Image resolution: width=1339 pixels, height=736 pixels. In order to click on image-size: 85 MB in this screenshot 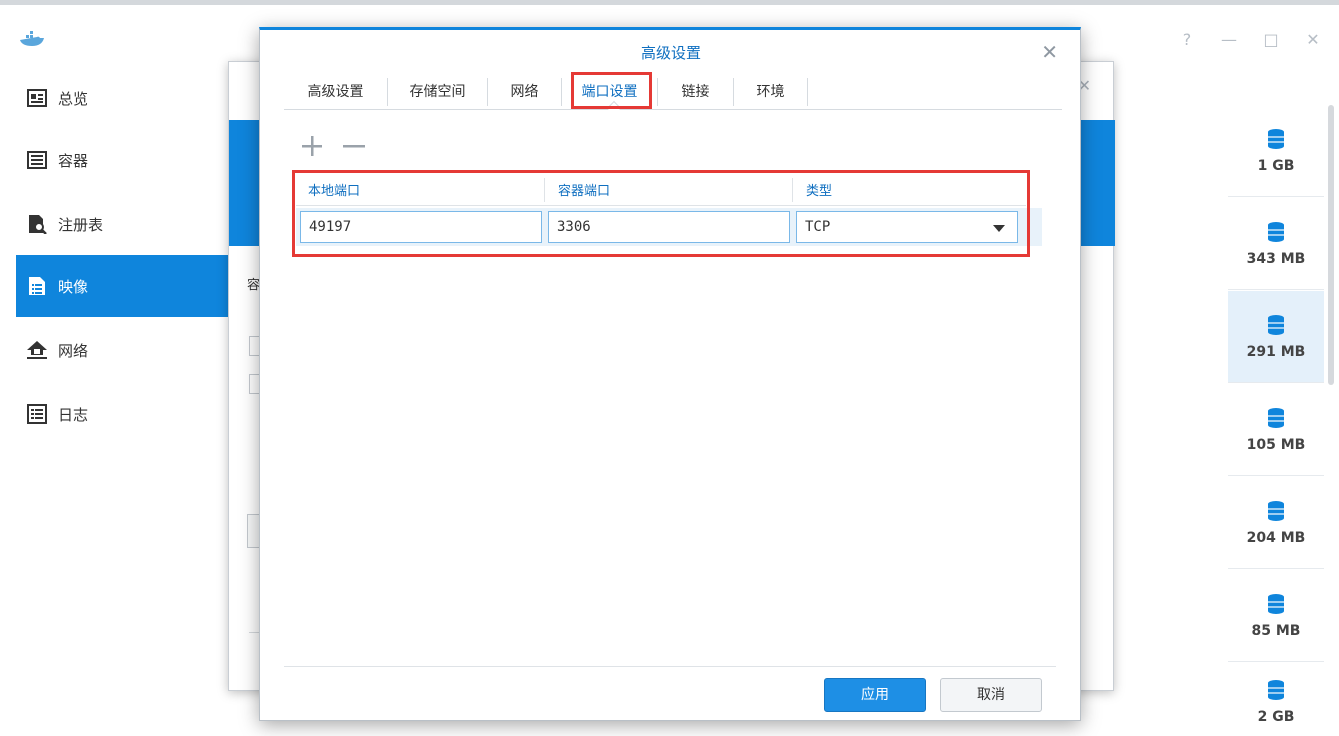, I will do `click(1276, 630)`.